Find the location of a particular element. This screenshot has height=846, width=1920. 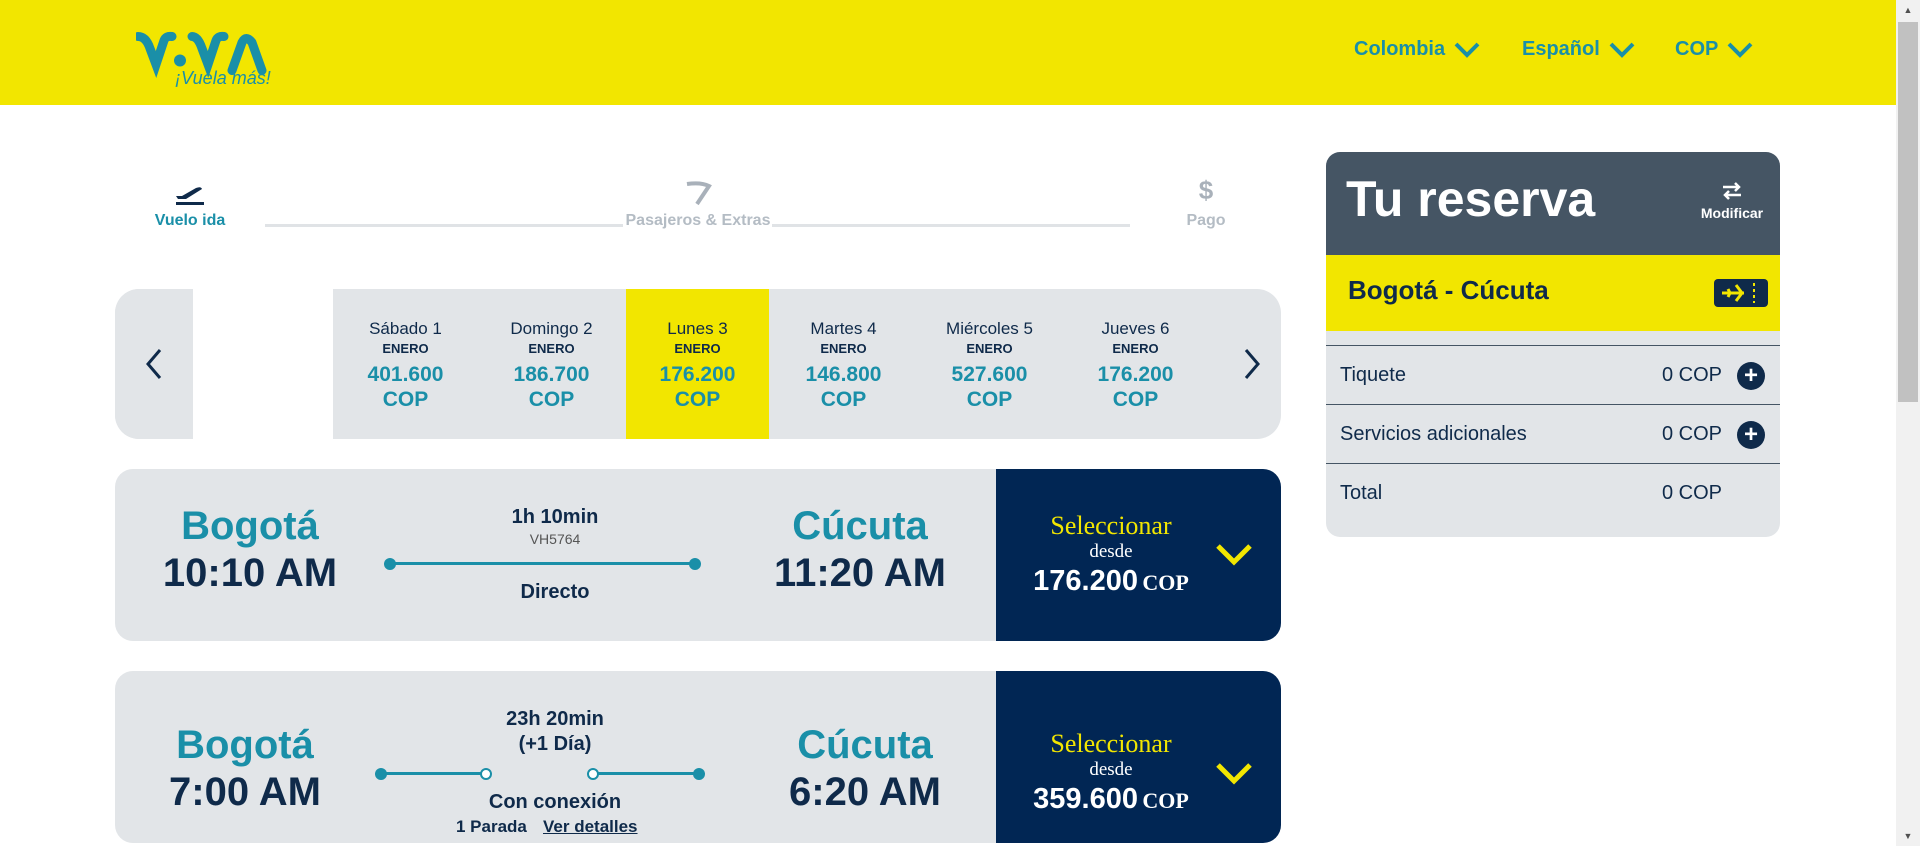

route-label: Bogotá - Cúcuta is located at coordinates (1448, 290).